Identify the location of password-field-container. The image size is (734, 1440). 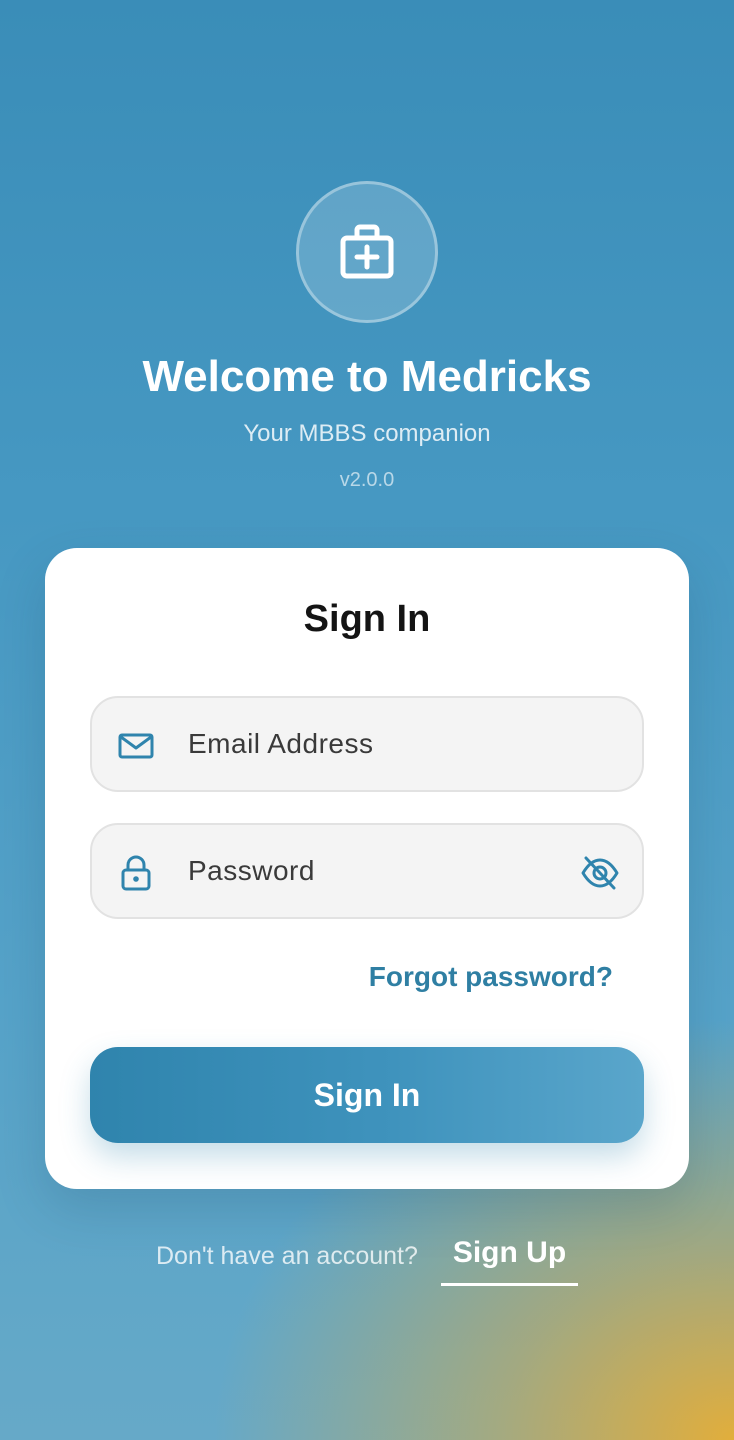
(367, 871).